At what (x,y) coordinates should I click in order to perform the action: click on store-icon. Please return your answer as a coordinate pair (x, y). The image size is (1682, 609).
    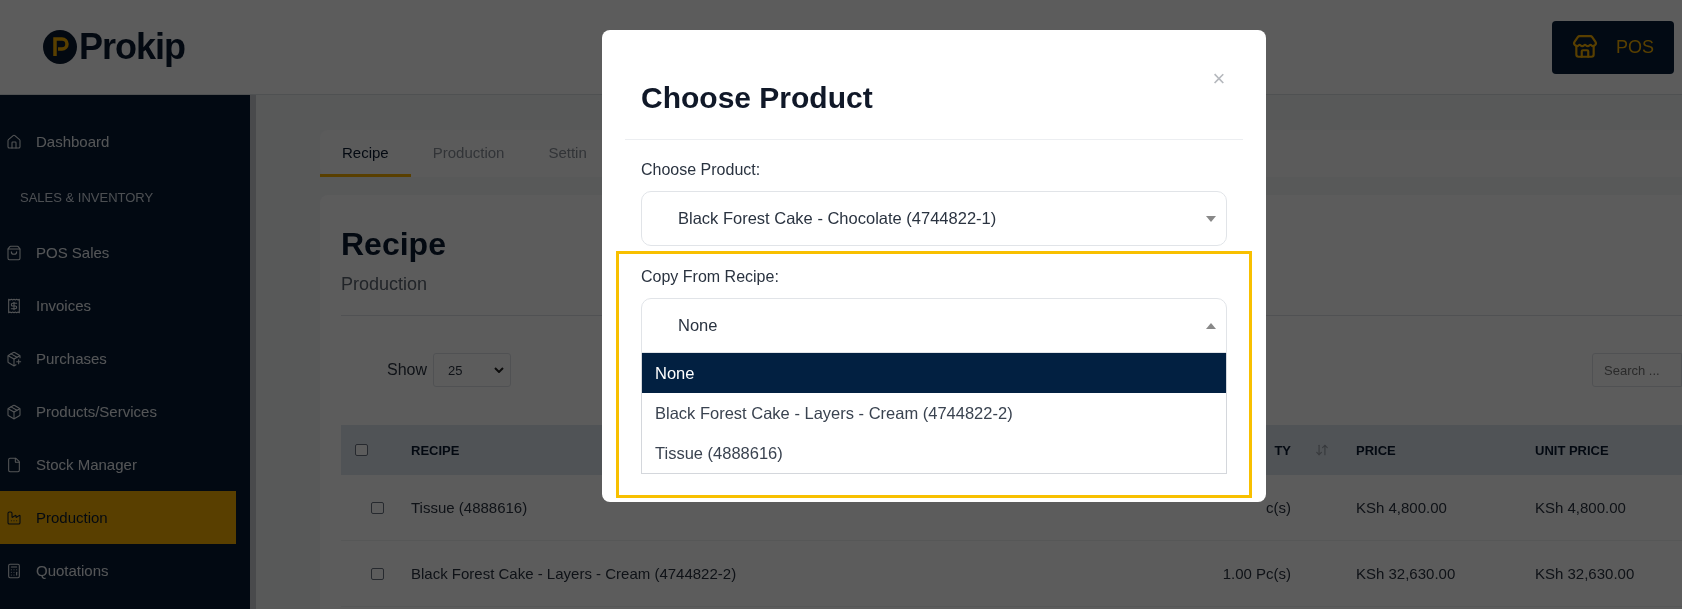
    Looking at the image, I should click on (1585, 47).